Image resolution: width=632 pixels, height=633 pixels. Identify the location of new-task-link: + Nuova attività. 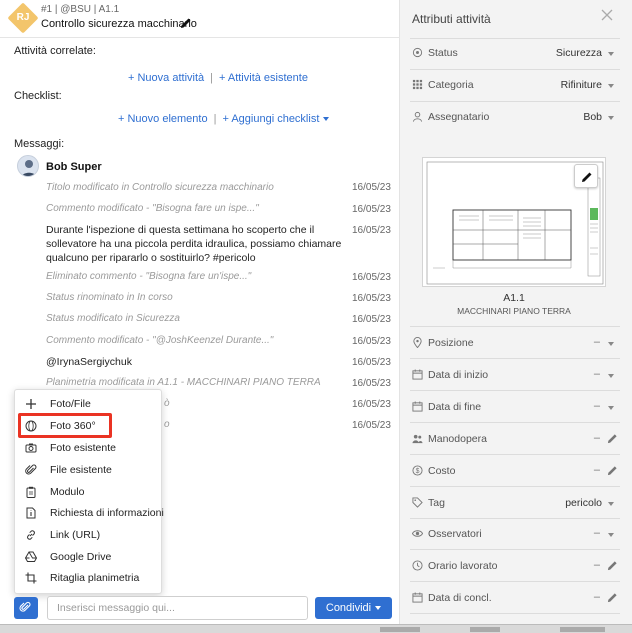
(166, 78).